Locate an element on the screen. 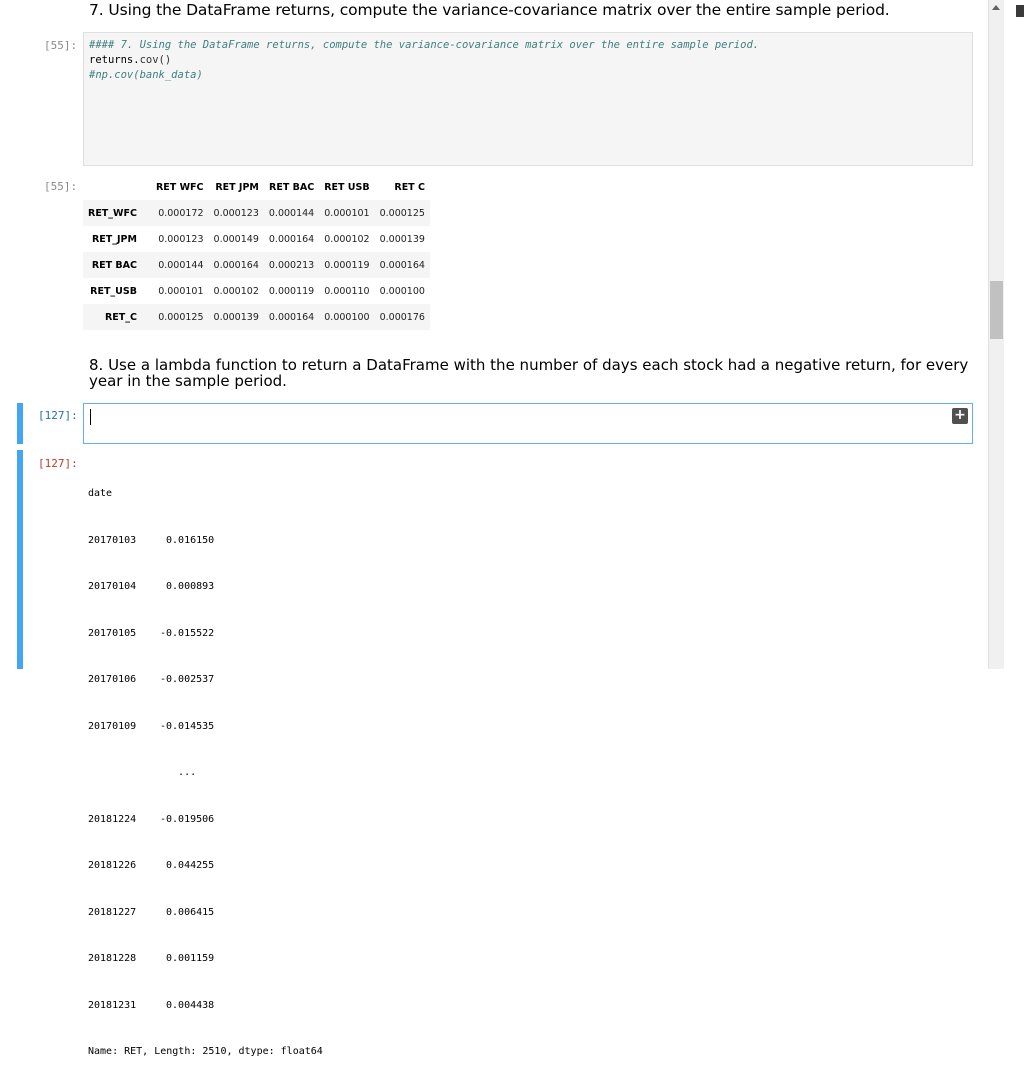 The width and height of the screenshot is (1024, 1091). panel-toggle-icon is located at coordinates (1020, 11).